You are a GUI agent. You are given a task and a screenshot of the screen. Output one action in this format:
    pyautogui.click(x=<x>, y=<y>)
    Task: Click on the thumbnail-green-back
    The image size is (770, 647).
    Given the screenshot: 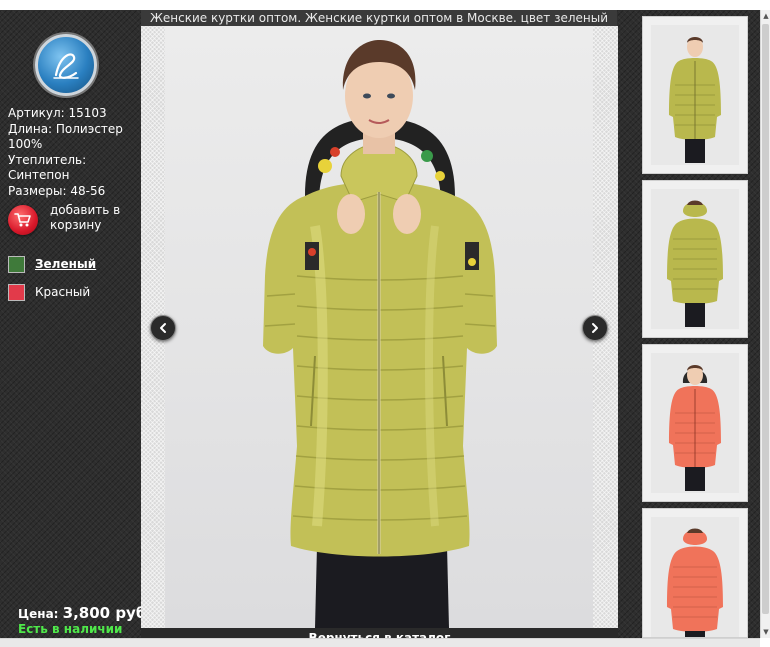 What is the action you would take?
    pyautogui.click(x=695, y=263)
    